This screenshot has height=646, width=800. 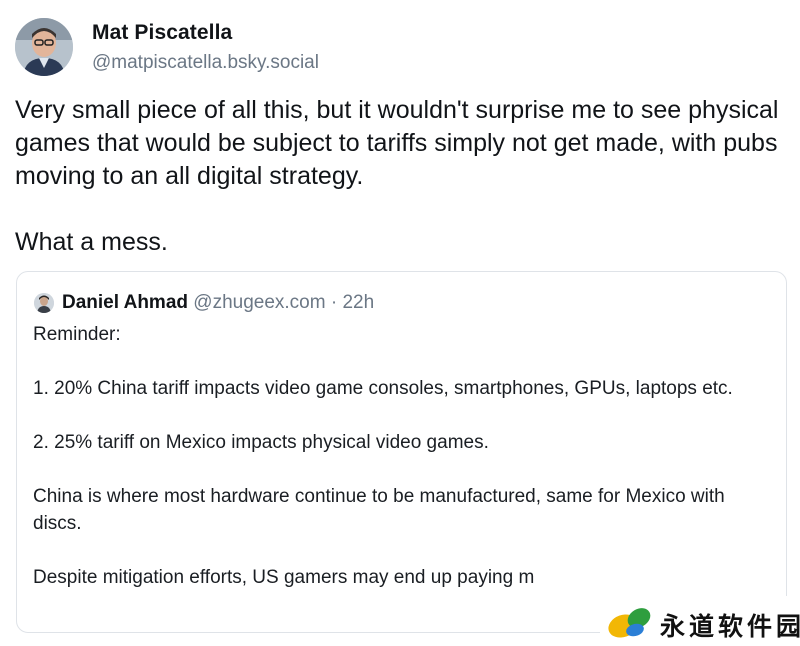 I want to click on quote-paragraph: Reminder:, so click(x=77, y=334).